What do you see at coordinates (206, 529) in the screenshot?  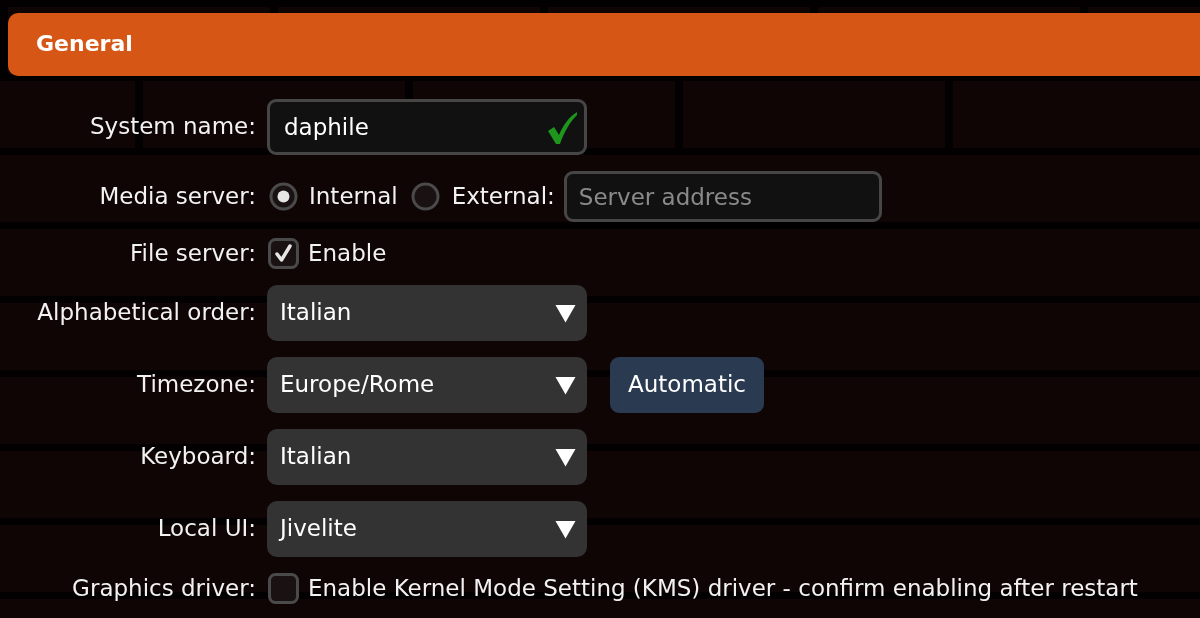 I see `field-label: Local UI:` at bounding box center [206, 529].